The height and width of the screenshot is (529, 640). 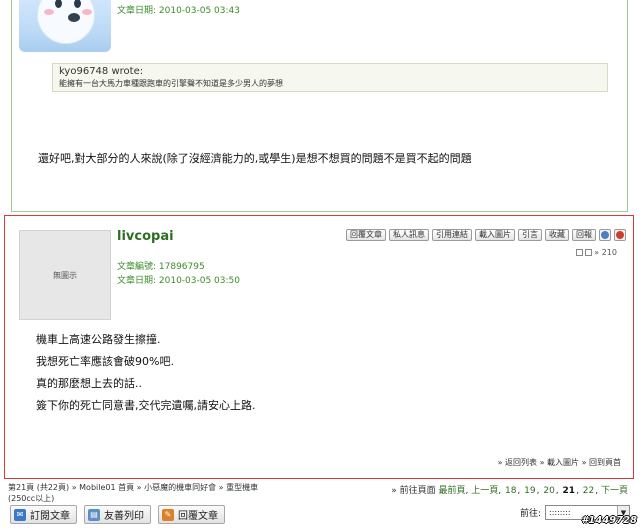 What do you see at coordinates (584, 235) in the screenshot?
I see `report-button: 回報` at bounding box center [584, 235].